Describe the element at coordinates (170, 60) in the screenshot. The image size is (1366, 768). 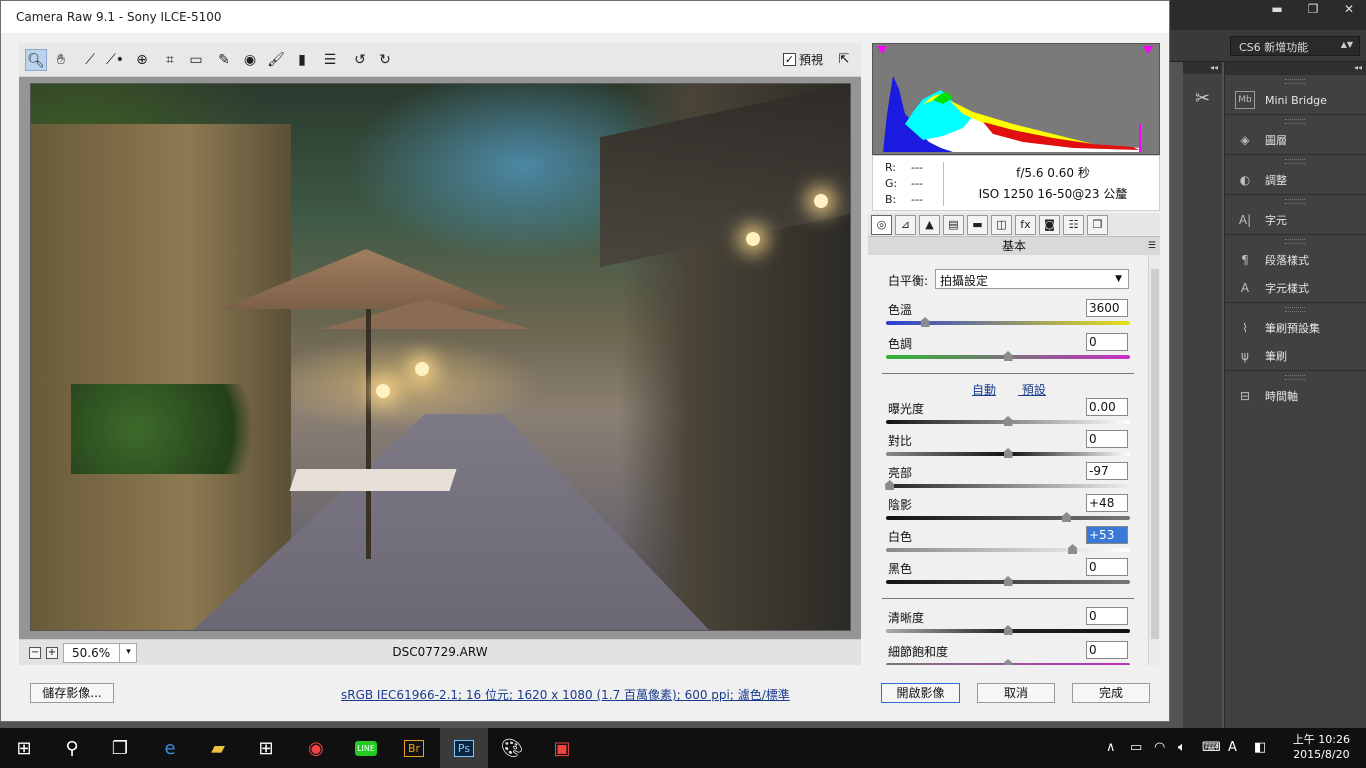
I see `crop-icon: ⌗` at that location.